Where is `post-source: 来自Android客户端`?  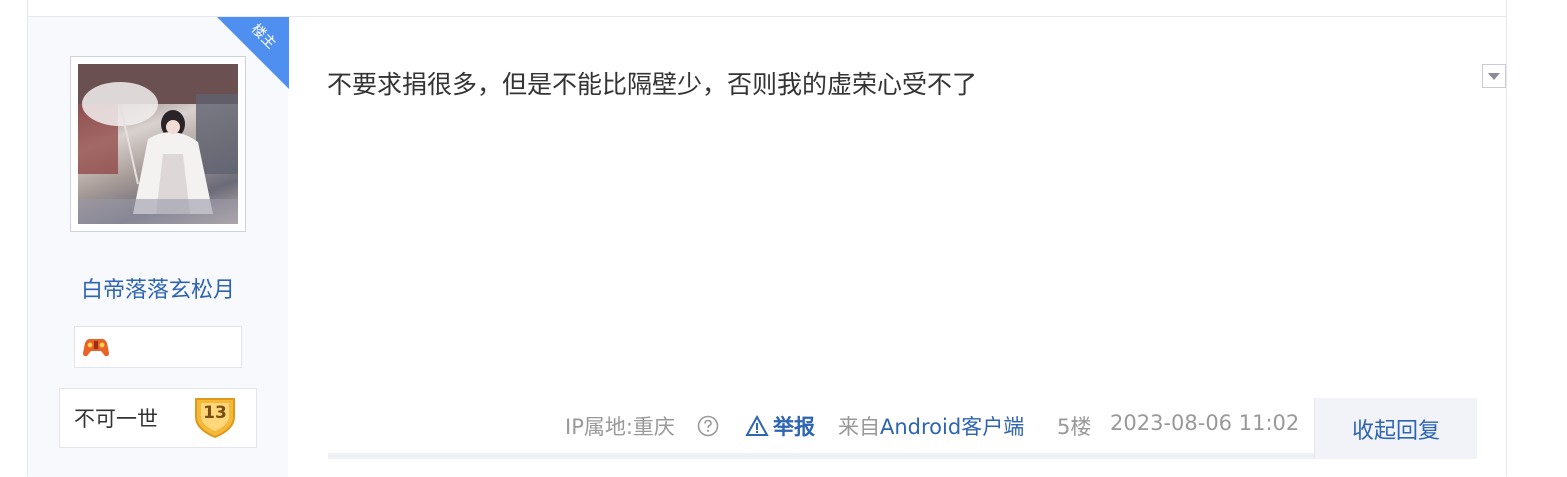 post-source: 来自Android客户端 is located at coordinates (931, 426).